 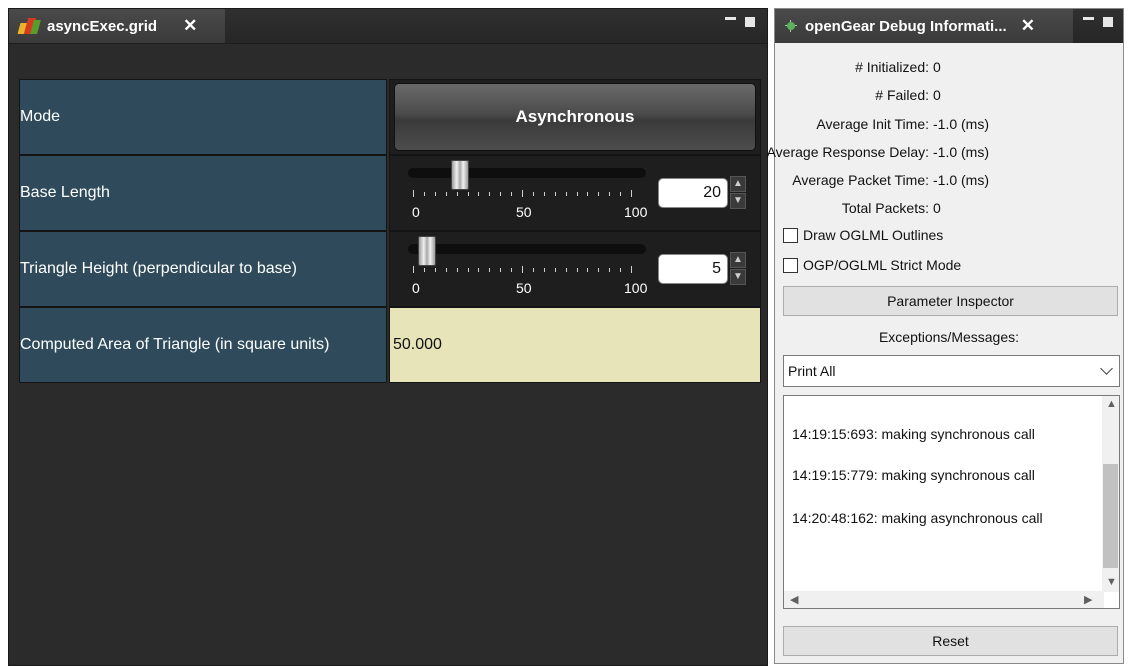 What do you see at coordinates (388, 26) in the screenshot?
I see `grid-tab-bar: asyncExec.grid ✕` at bounding box center [388, 26].